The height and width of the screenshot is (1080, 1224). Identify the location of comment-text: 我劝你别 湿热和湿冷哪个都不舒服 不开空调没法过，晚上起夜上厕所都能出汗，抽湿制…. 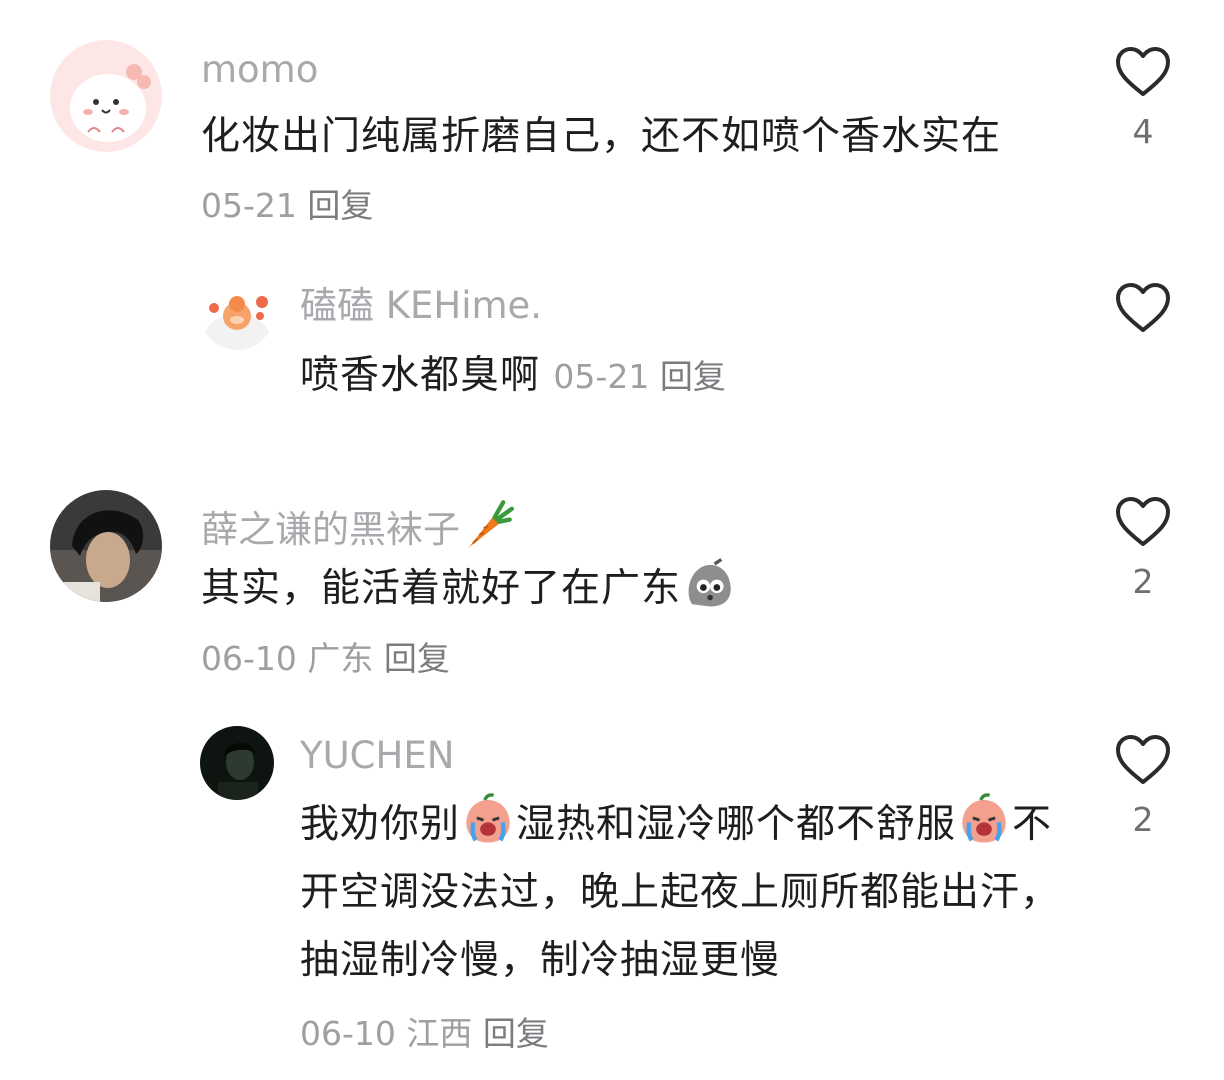
(680, 893).